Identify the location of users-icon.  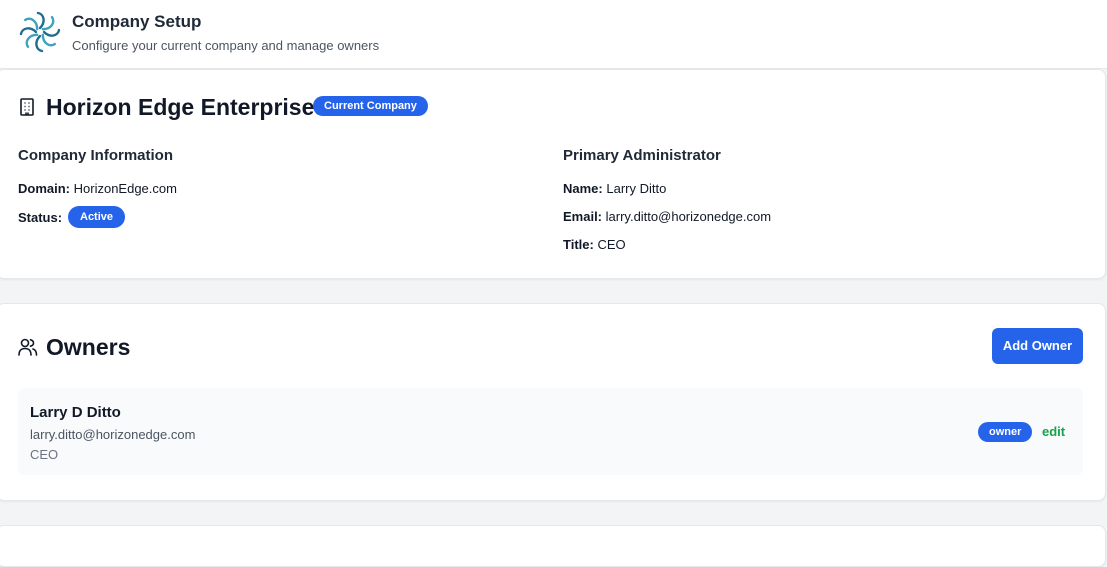
(28, 347).